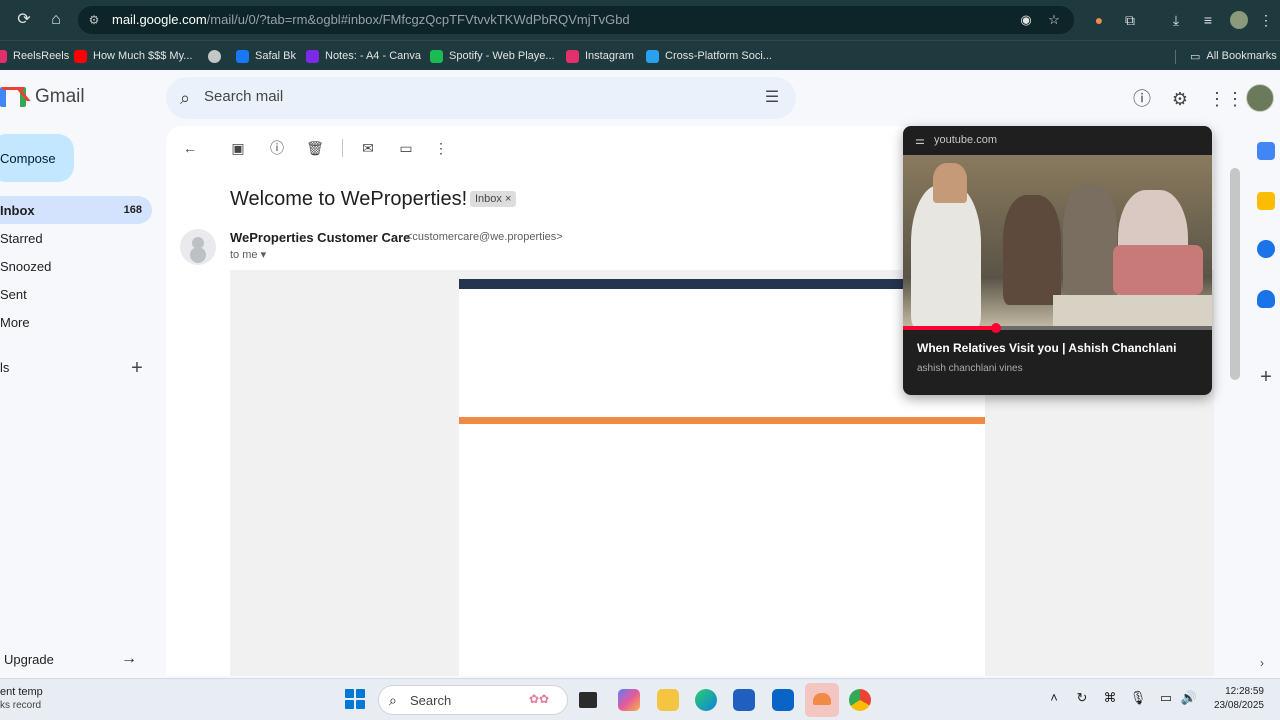 Image resolution: width=1280 pixels, height=720 pixels. Describe the element at coordinates (949, 328) in the screenshot. I see `video-progress-fill` at that location.